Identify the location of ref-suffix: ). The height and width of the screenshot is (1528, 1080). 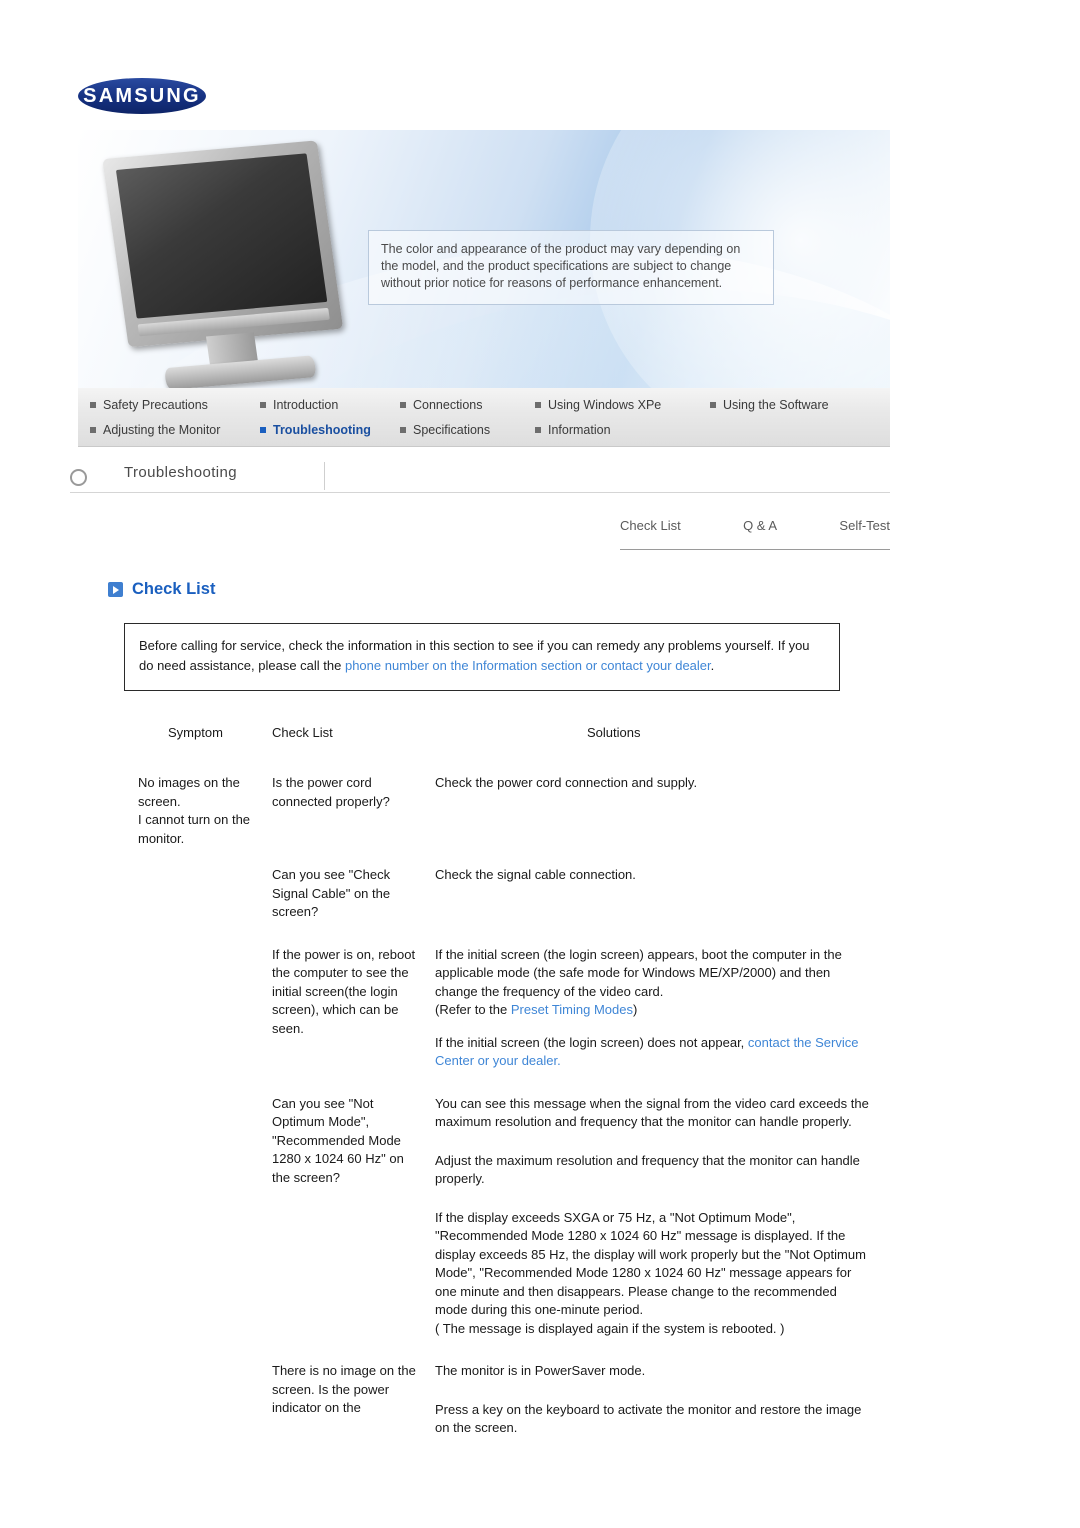
(635, 1009).